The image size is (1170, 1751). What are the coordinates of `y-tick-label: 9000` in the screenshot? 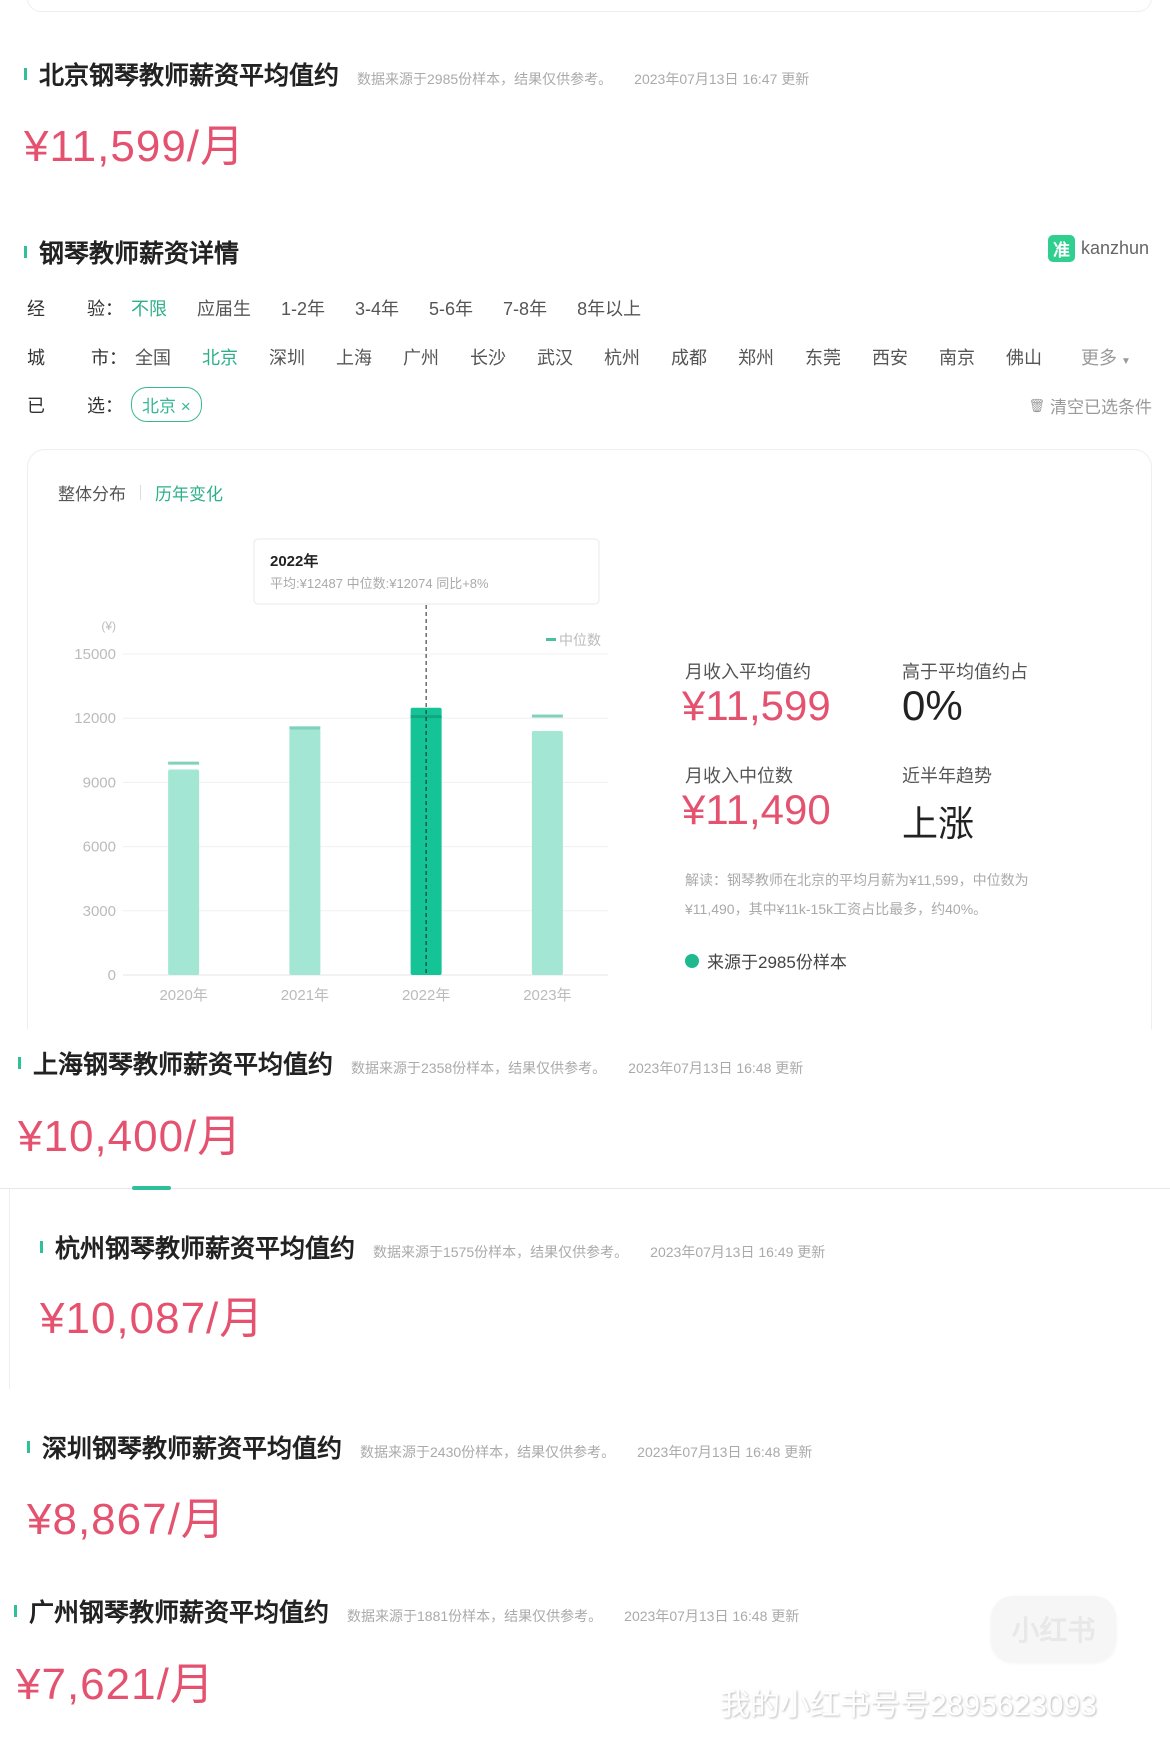 It's located at (99, 782).